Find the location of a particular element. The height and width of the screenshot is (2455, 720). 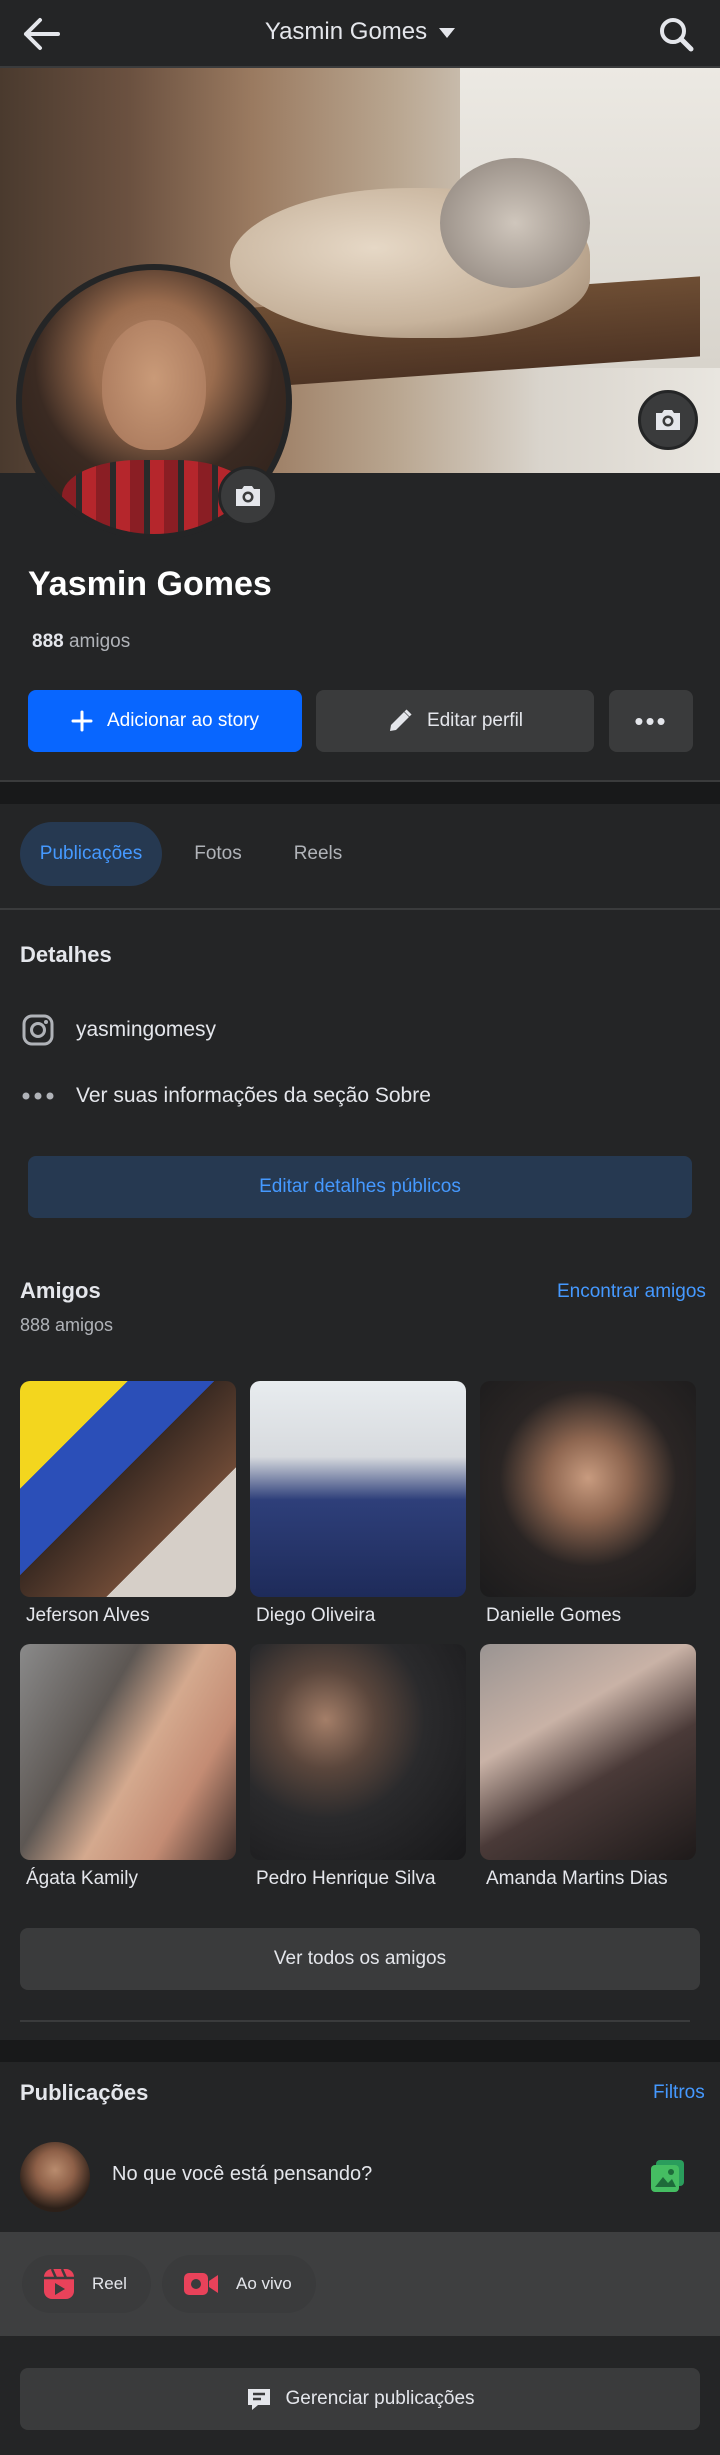

reel-icon is located at coordinates (59, 2283).